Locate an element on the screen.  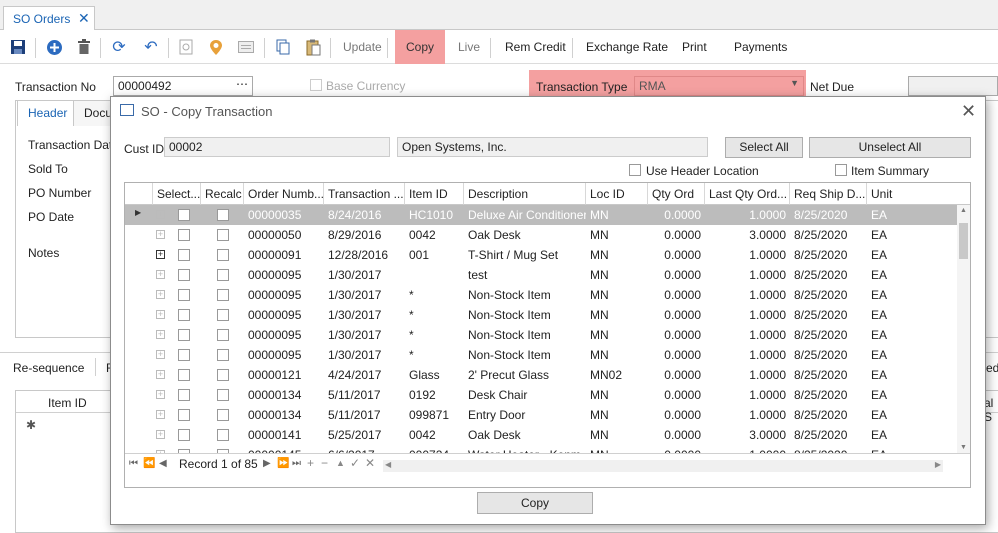
recalc-column-header: Recalc is located at coordinates (222, 194).